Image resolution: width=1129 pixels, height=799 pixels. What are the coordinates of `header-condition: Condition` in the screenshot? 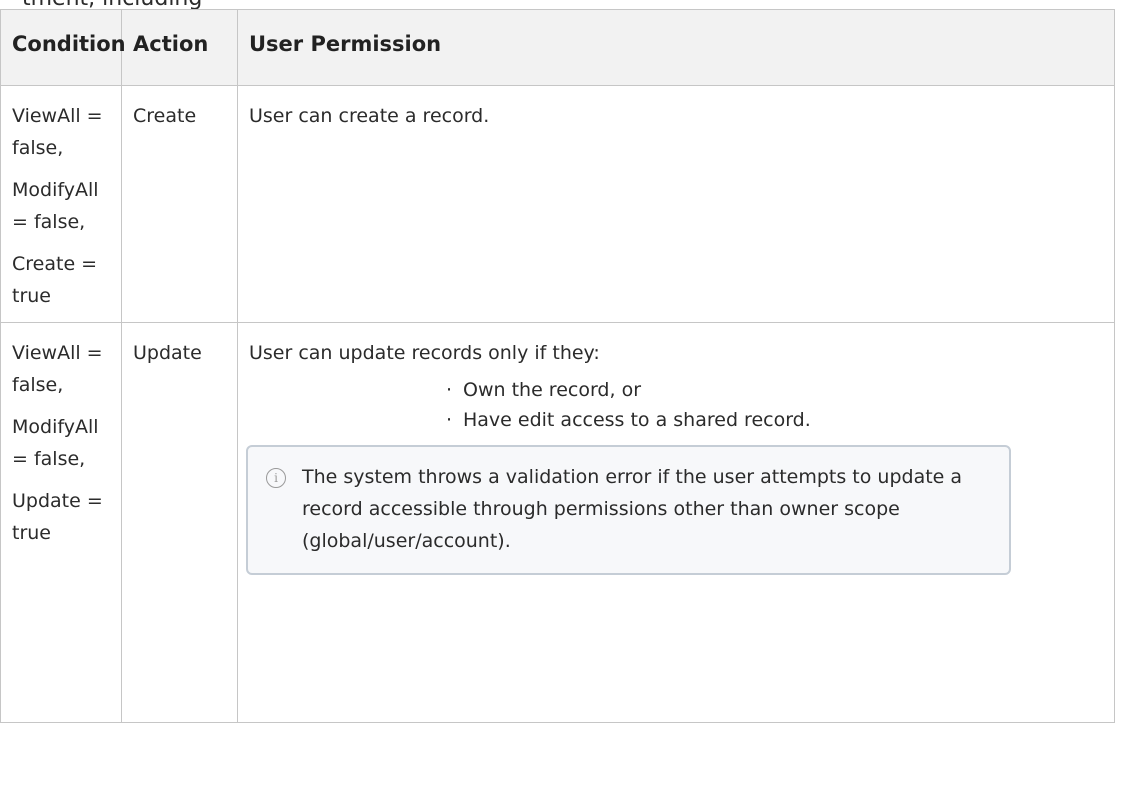 It's located at (63, 47).